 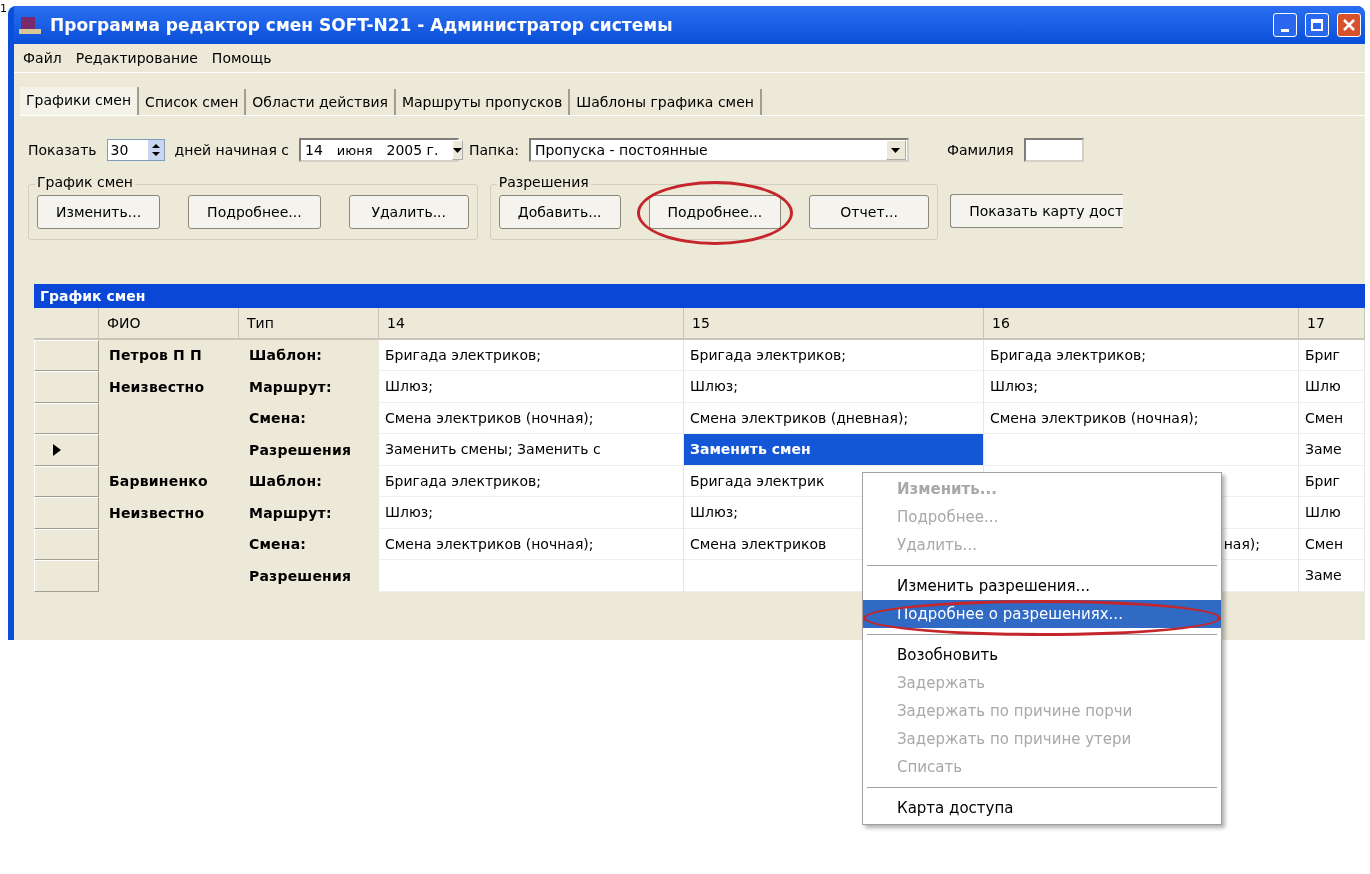 I want to click on corner-mark: 1, so click(x=3, y=8).